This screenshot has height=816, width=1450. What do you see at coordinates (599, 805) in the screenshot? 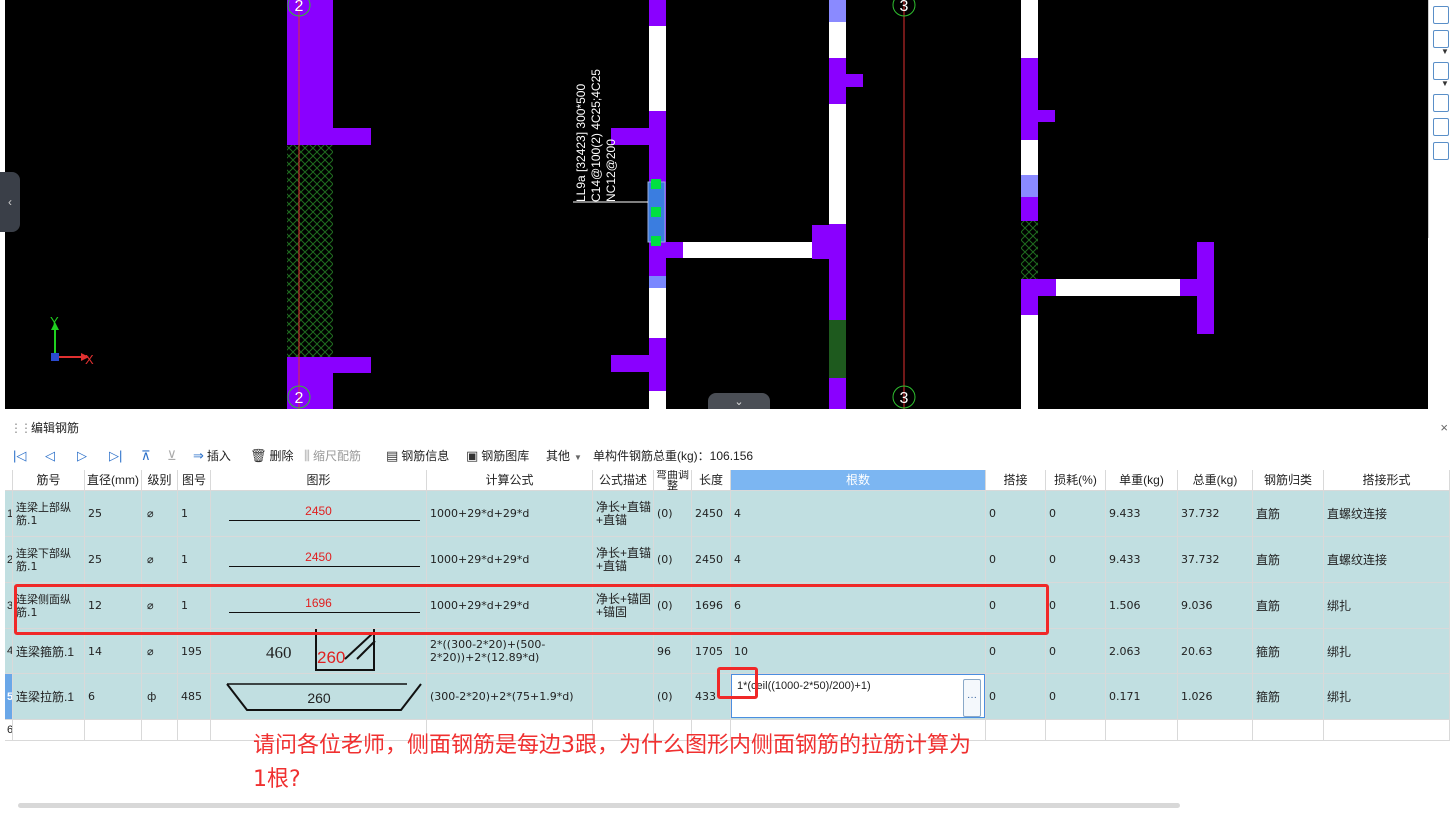
I see `horizontal-scrollbar` at bounding box center [599, 805].